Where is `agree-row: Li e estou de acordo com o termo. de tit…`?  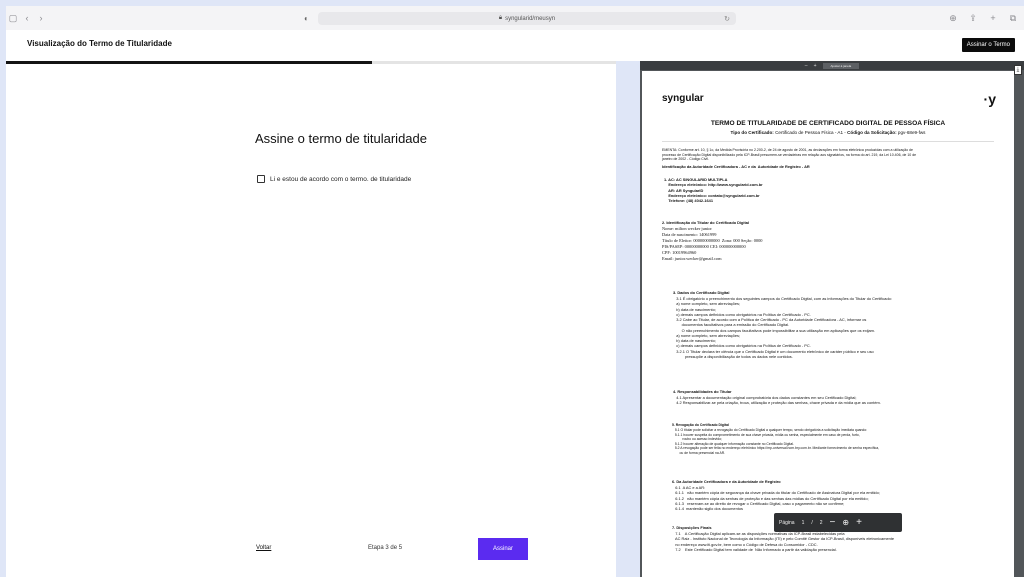
agree-row: Li e estou de acordo com o termo. de tit… is located at coordinates (334, 179).